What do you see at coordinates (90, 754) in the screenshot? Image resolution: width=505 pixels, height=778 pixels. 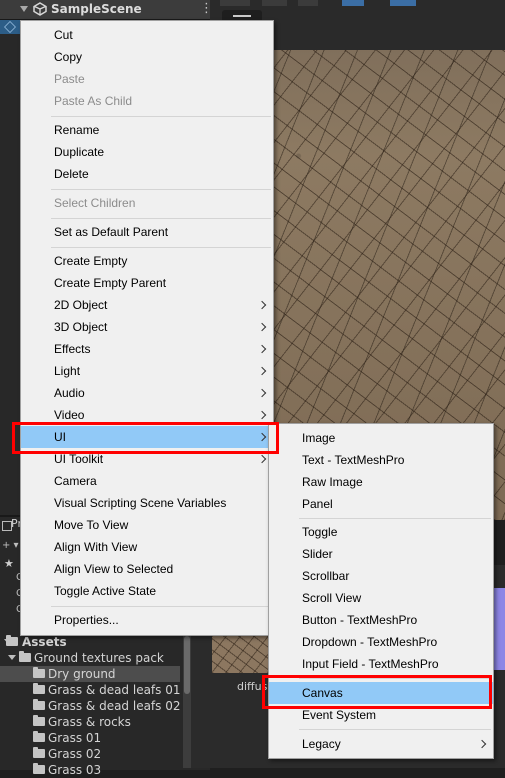 I see `tree-item-grass-02: Grass 02` at bounding box center [90, 754].